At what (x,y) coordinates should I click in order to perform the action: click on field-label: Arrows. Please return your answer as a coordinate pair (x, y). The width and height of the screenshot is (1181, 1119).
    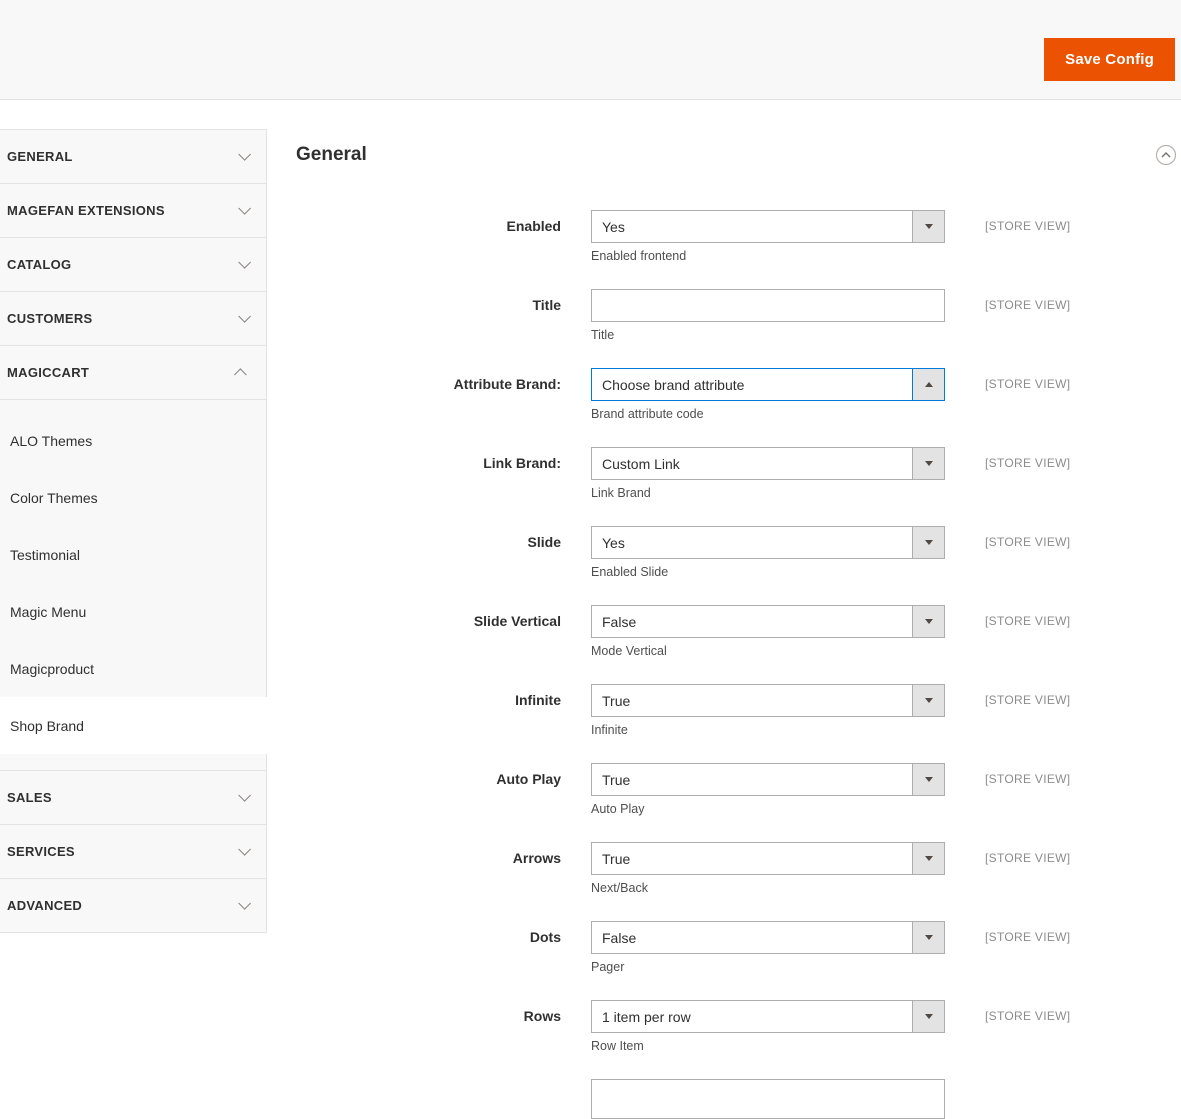
    Looking at the image, I should click on (536, 858).